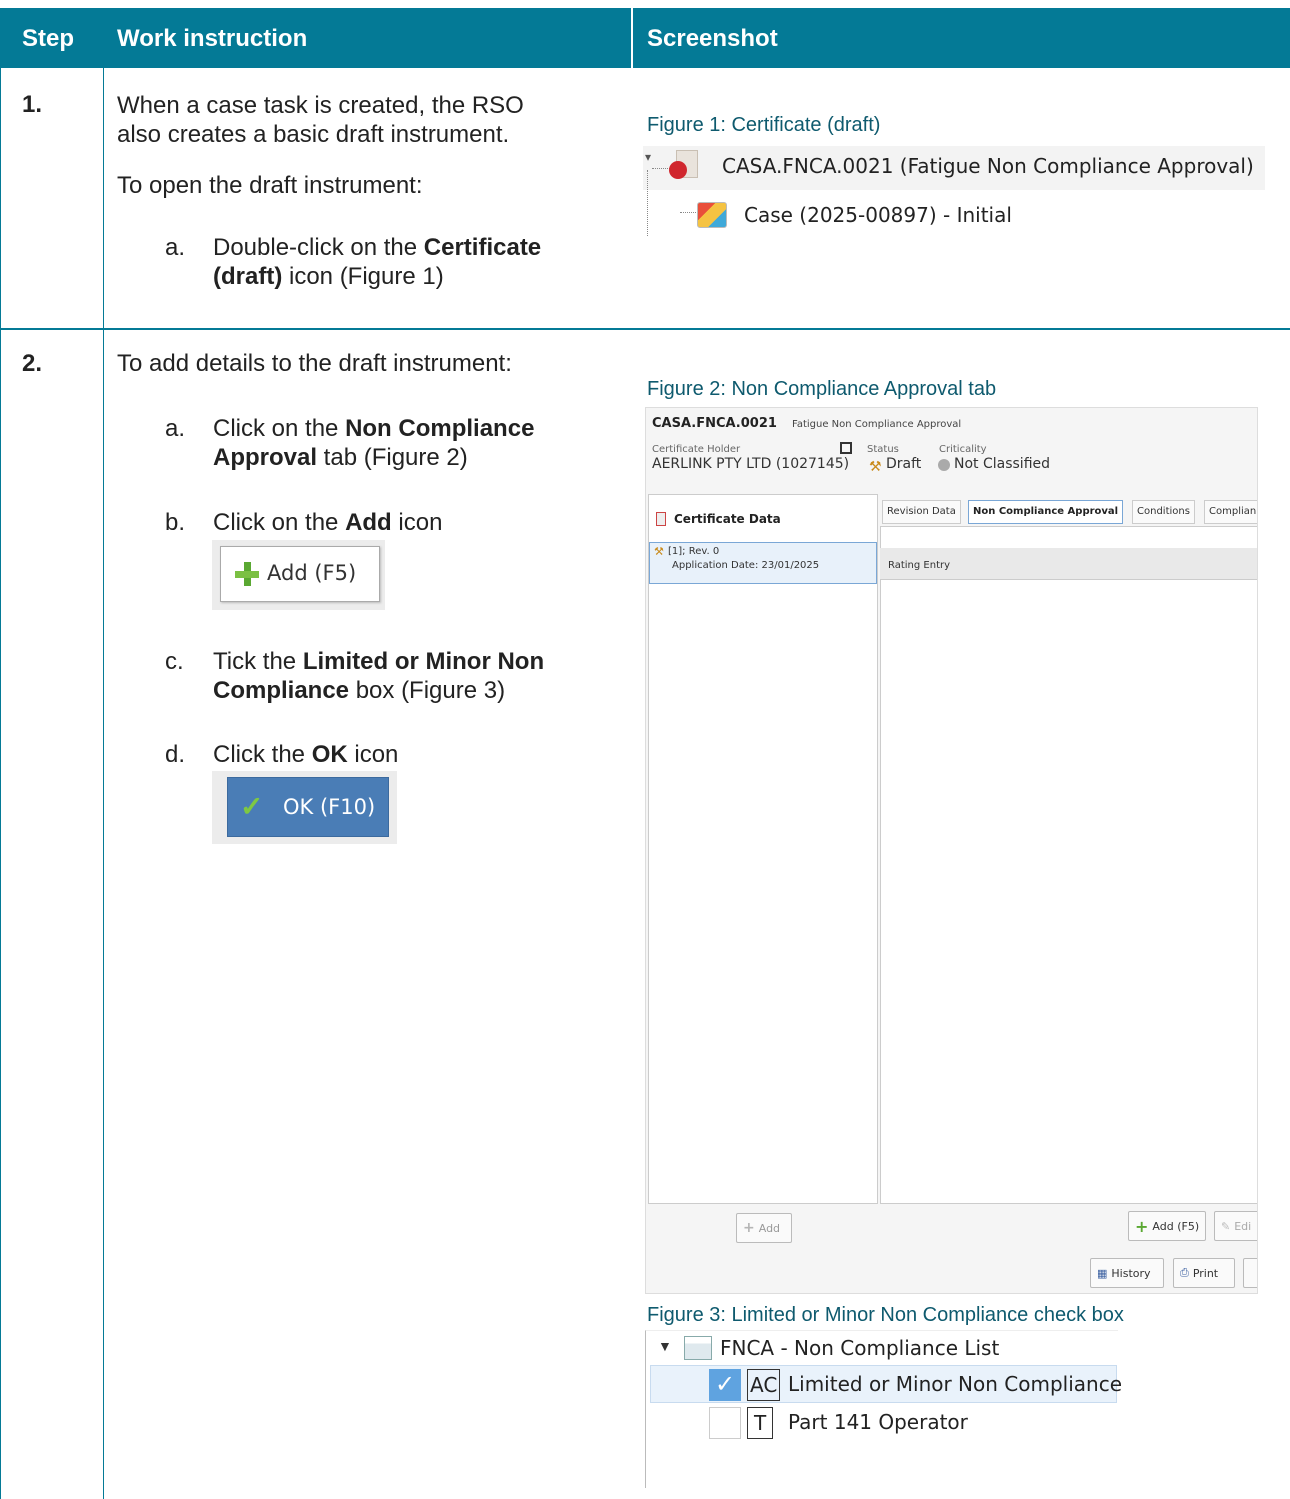  I want to click on status-value: Draft, so click(904, 464).